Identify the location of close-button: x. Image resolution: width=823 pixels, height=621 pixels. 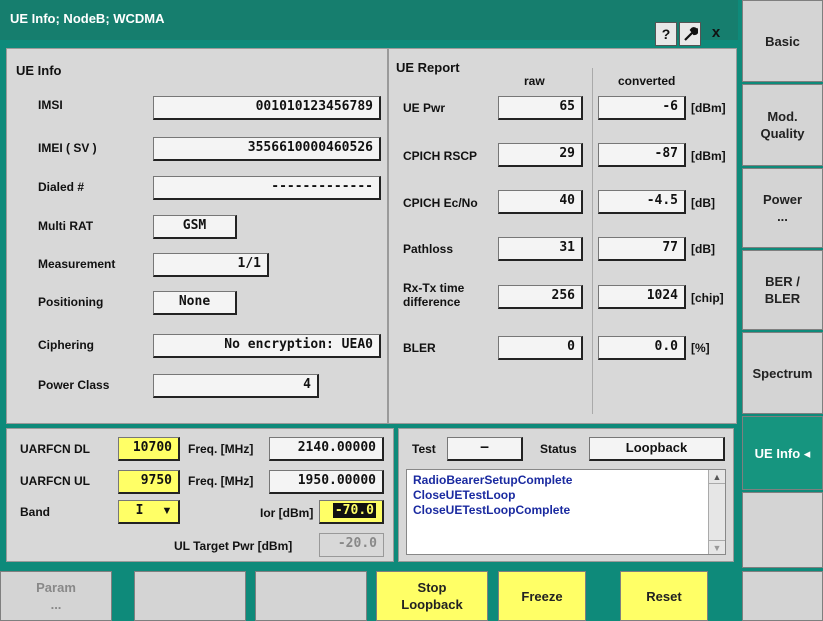
(716, 34).